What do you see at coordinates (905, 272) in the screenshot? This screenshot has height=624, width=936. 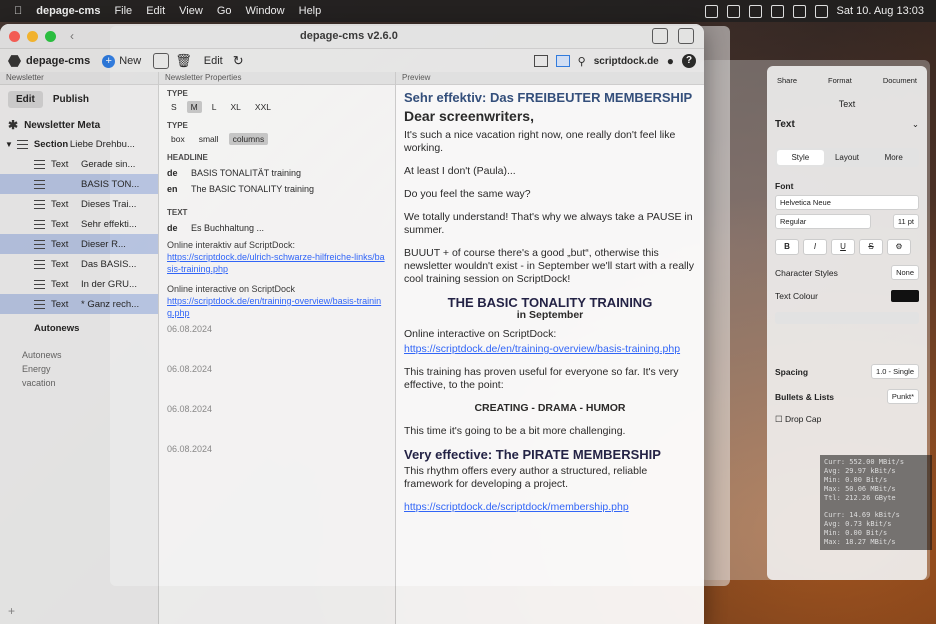 I see `char-styles-select: None` at bounding box center [905, 272].